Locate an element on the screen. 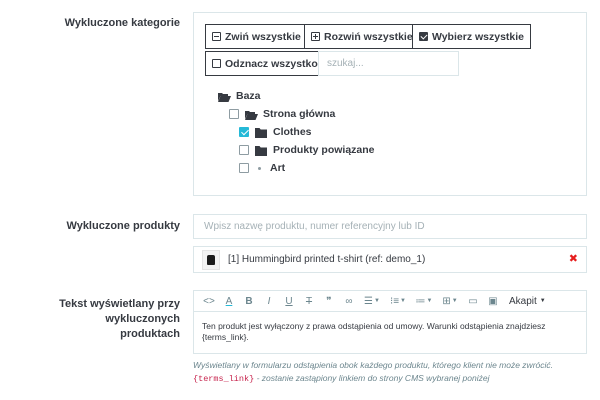  media-icon: ▣ is located at coordinates (493, 301).